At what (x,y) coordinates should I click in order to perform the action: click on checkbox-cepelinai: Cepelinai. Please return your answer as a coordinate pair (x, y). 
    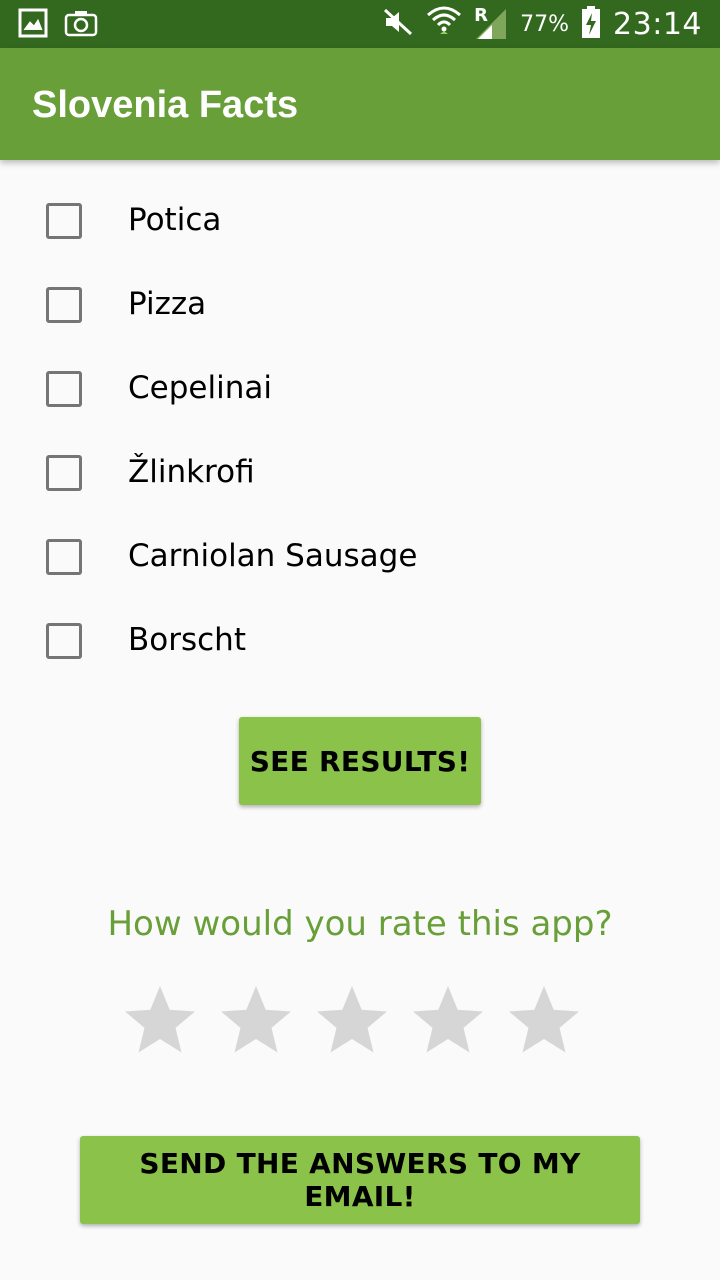
    Looking at the image, I should click on (360, 390).